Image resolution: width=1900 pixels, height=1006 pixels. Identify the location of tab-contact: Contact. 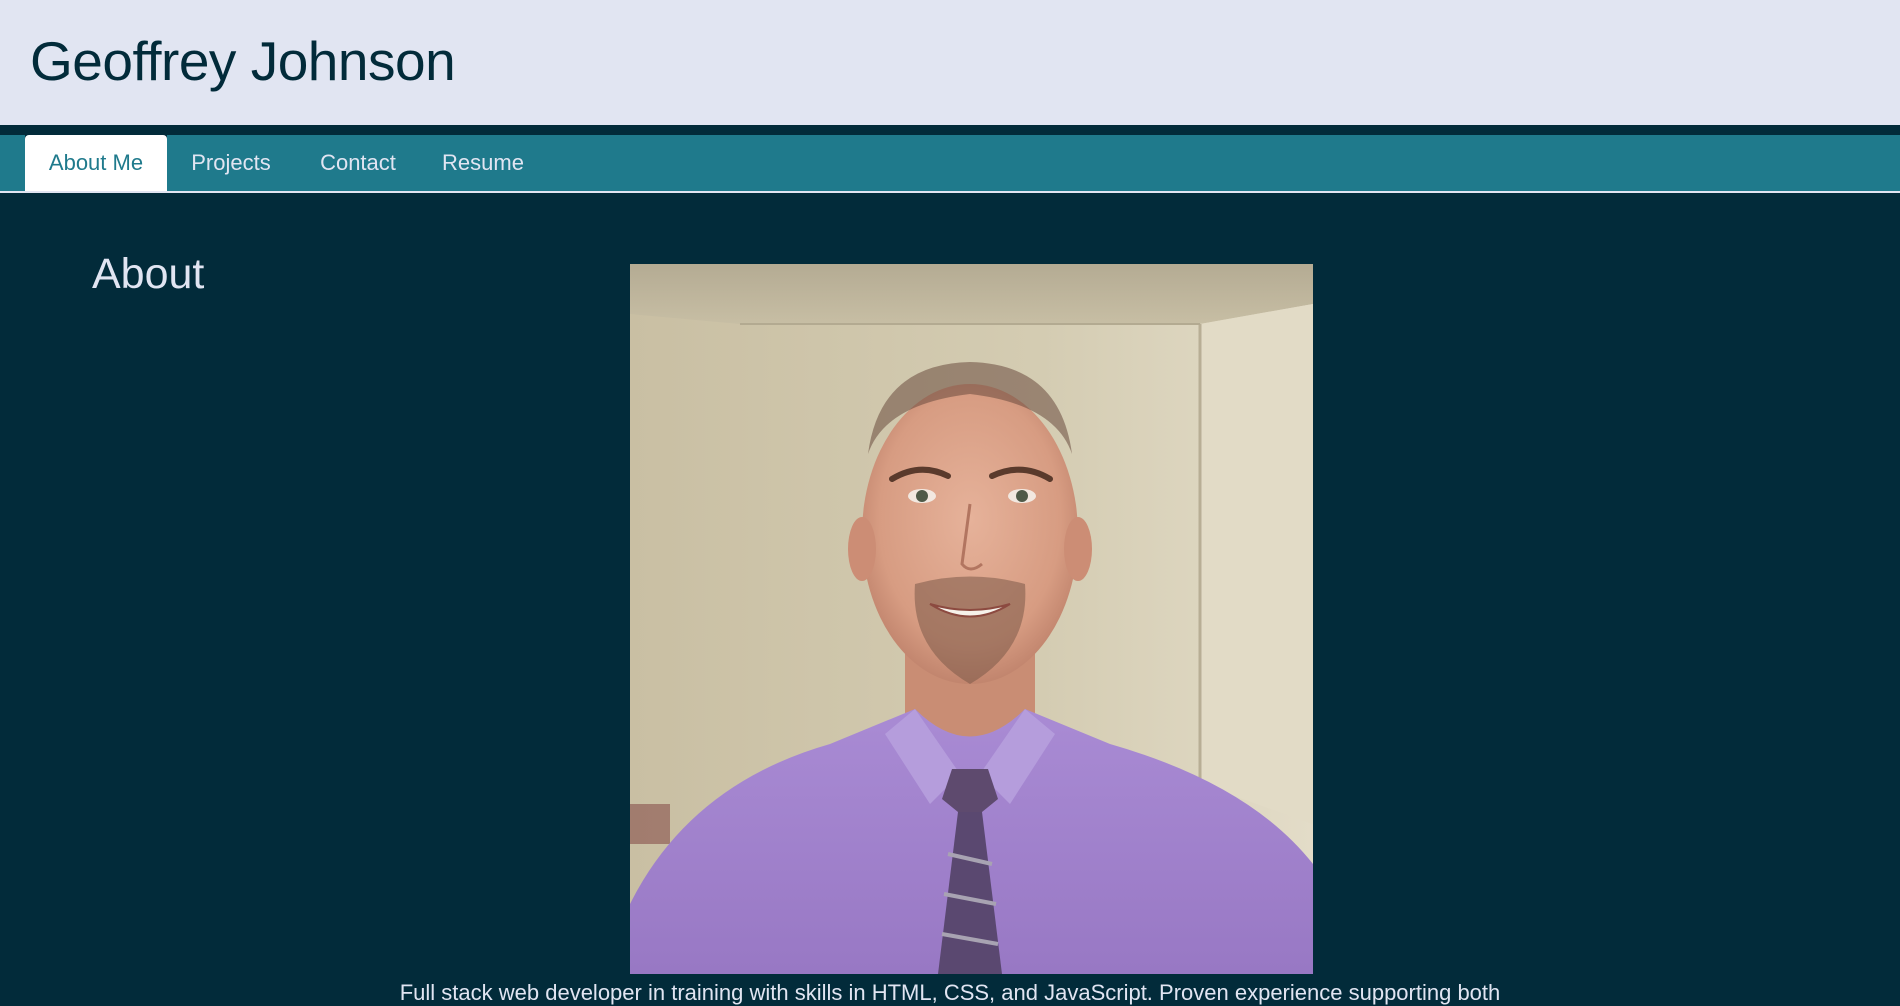
(358, 163).